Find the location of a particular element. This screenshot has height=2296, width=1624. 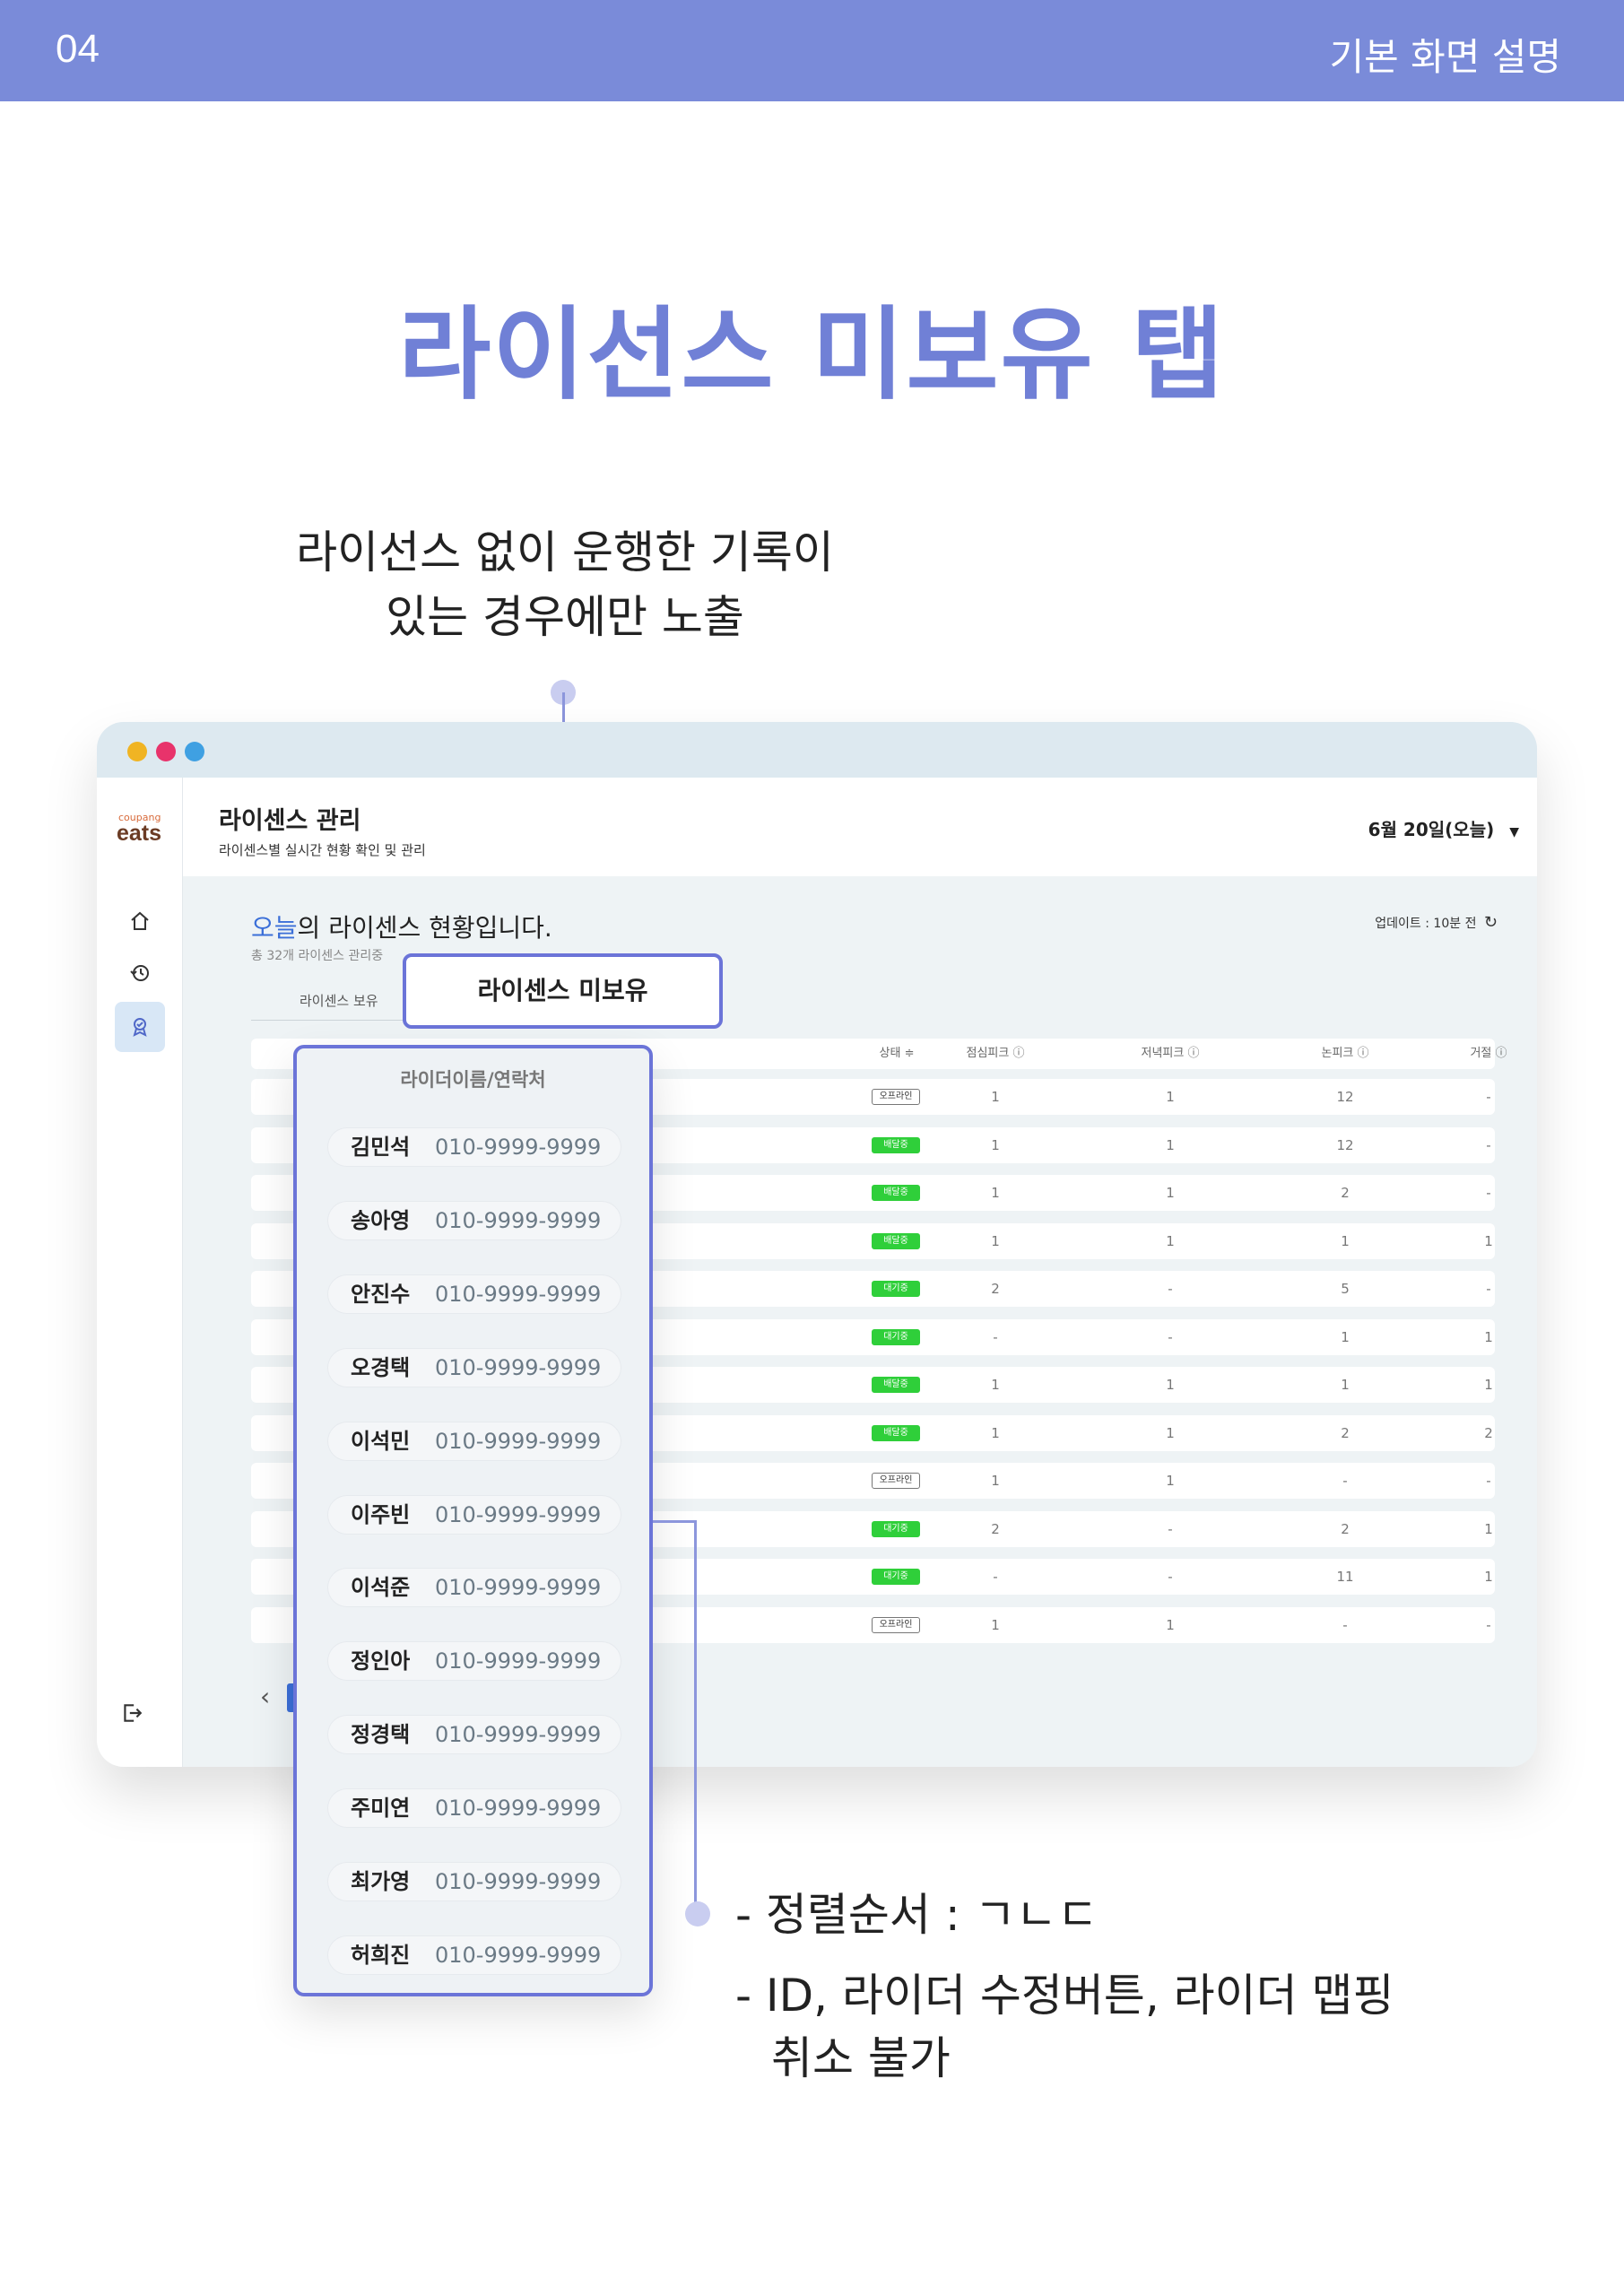

rider-item: 송아영 010-9999-9999 is located at coordinates (474, 1220).